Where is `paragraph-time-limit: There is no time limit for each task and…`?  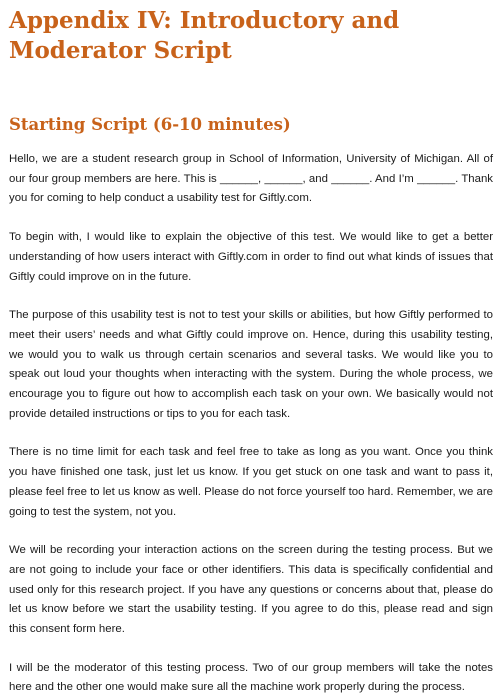
paragraph-time-limit: There is no time limit for each task and… is located at coordinates (251, 482).